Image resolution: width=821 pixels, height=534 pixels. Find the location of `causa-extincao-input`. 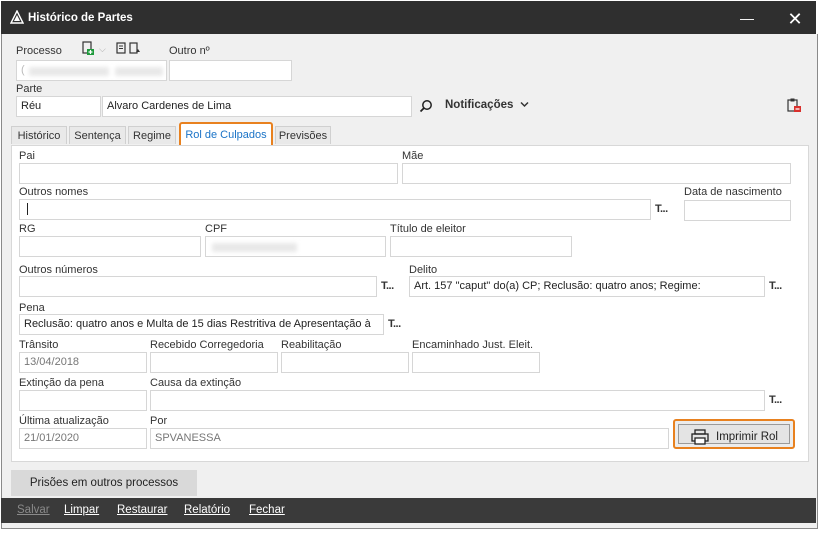

causa-extincao-input is located at coordinates (457, 400).